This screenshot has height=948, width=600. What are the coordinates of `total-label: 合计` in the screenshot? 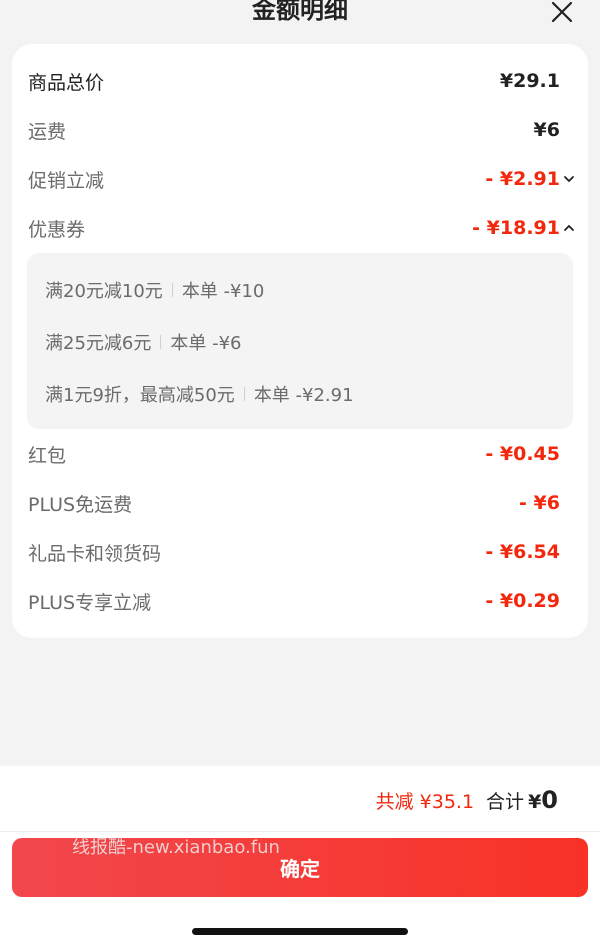 It's located at (505, 802).